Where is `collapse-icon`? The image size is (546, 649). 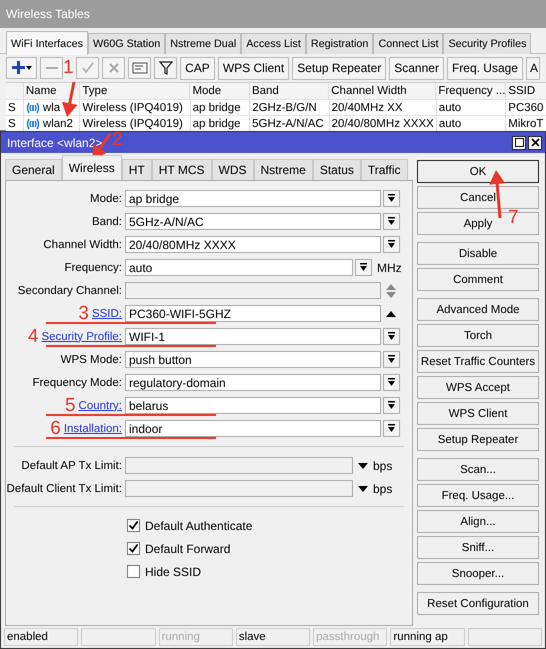
collapse-icon is located at coordinates (391, 313).